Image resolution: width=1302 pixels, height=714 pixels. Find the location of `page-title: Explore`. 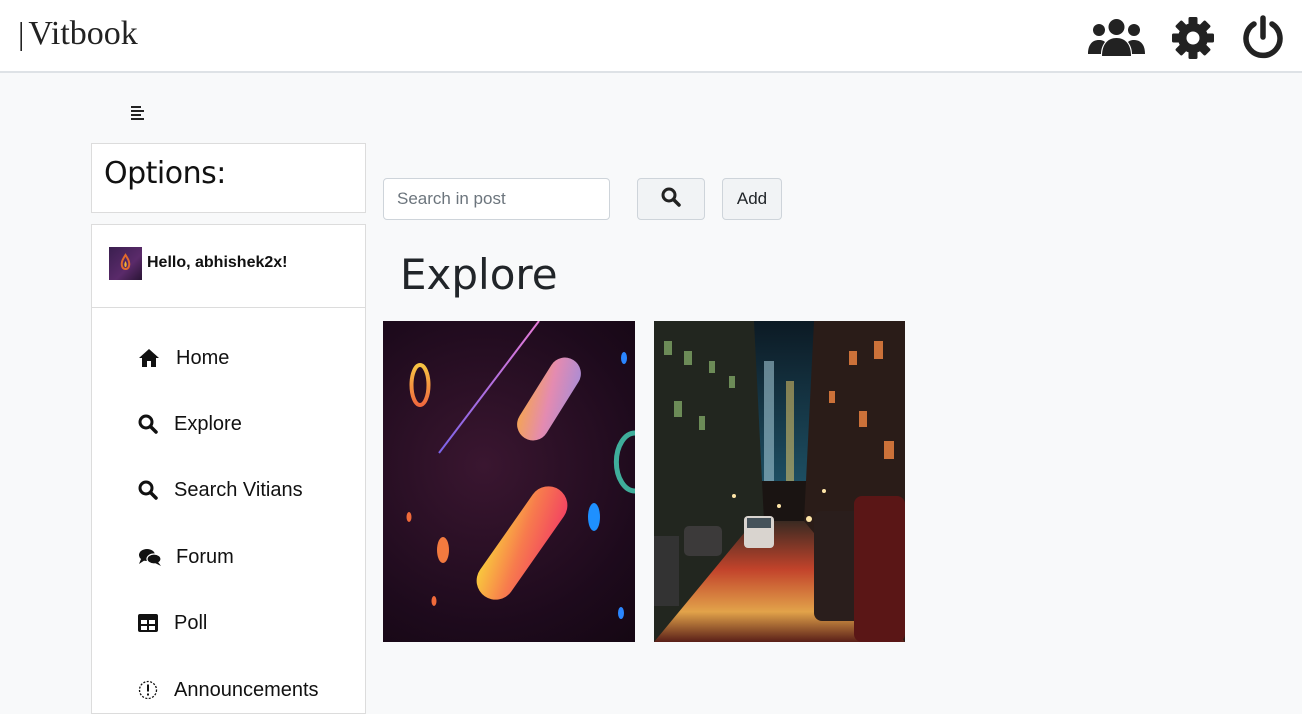

page-title: Explore is located at coordinates (479, 274).